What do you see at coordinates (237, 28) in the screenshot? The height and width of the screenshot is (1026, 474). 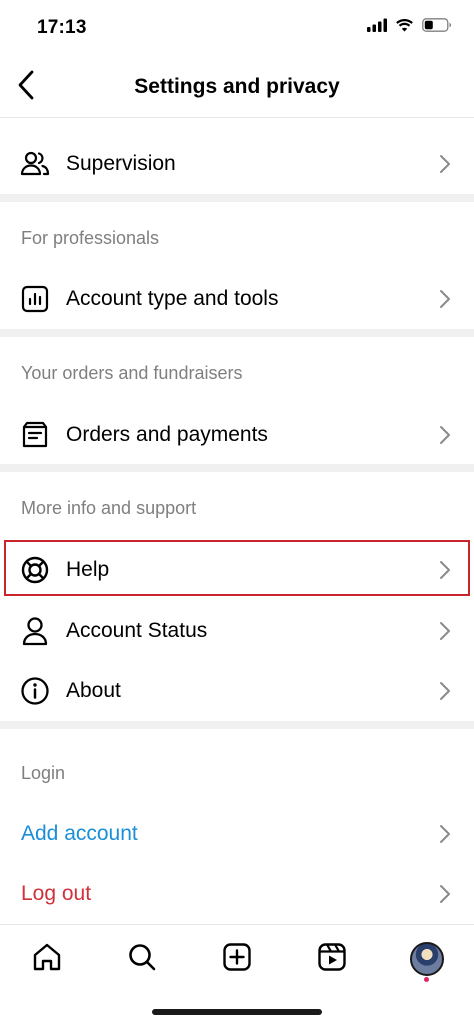 I see `status-bar: 17:13` at bounding box center [237, 28].